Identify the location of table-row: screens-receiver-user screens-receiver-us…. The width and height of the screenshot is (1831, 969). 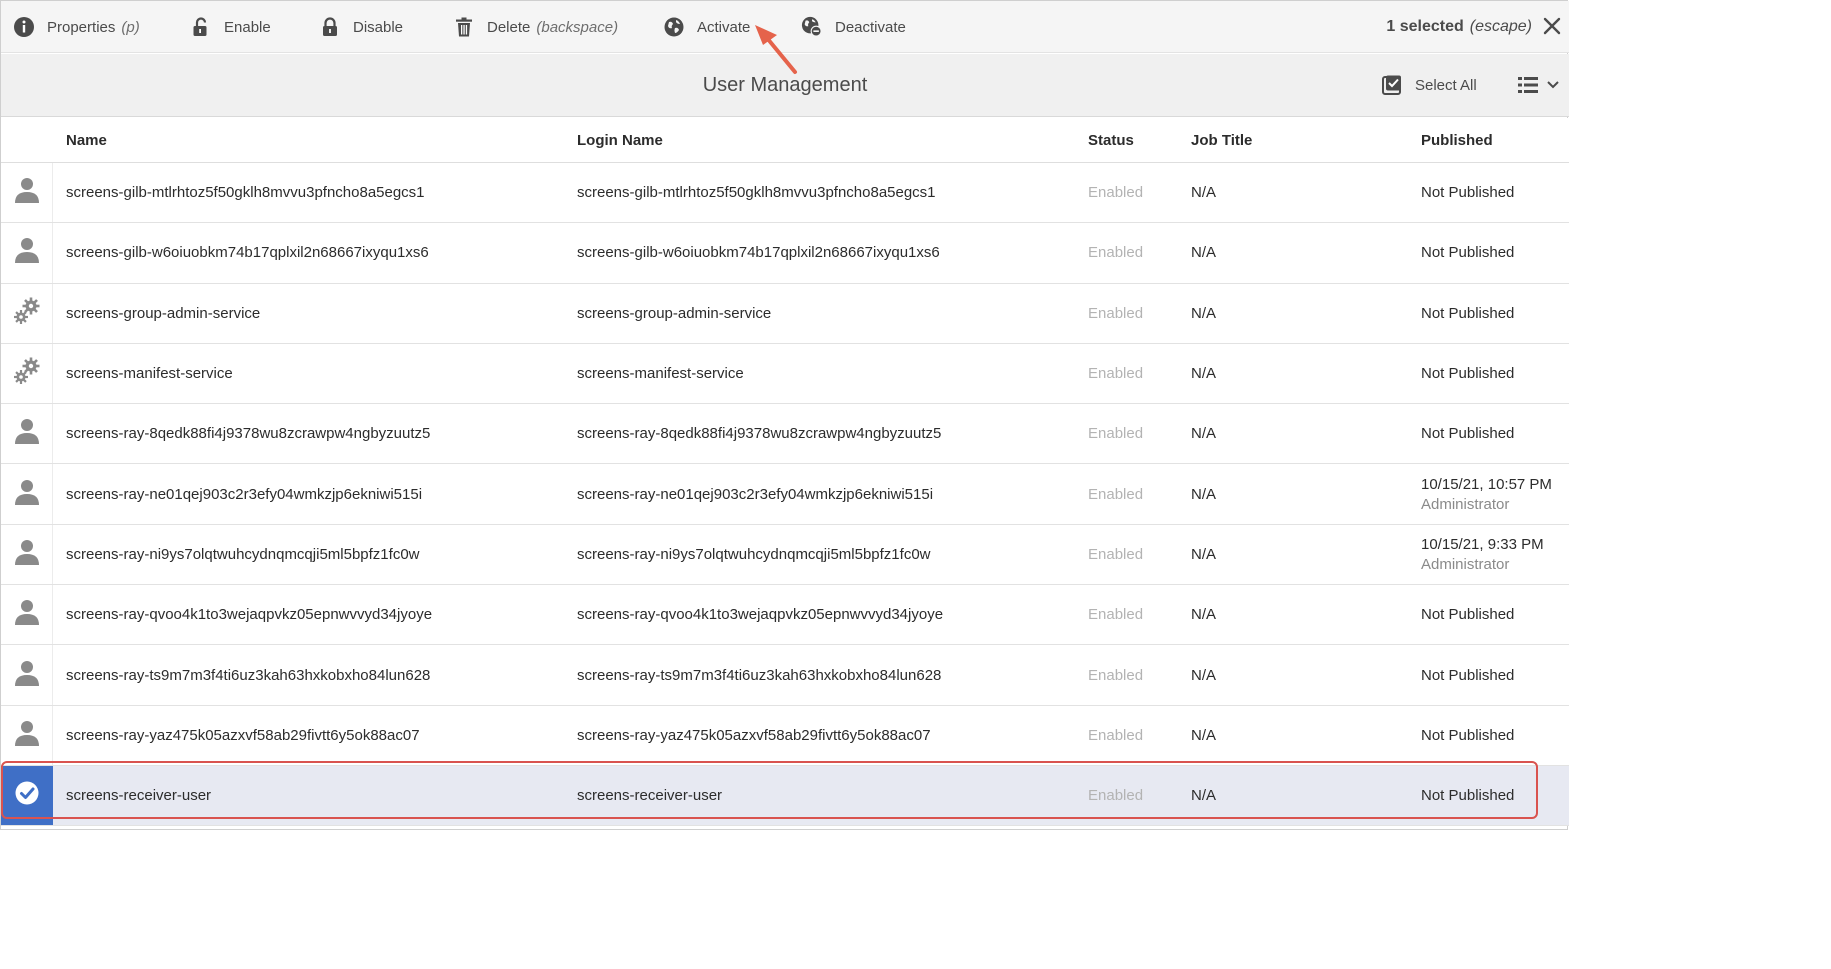
(785, 795).